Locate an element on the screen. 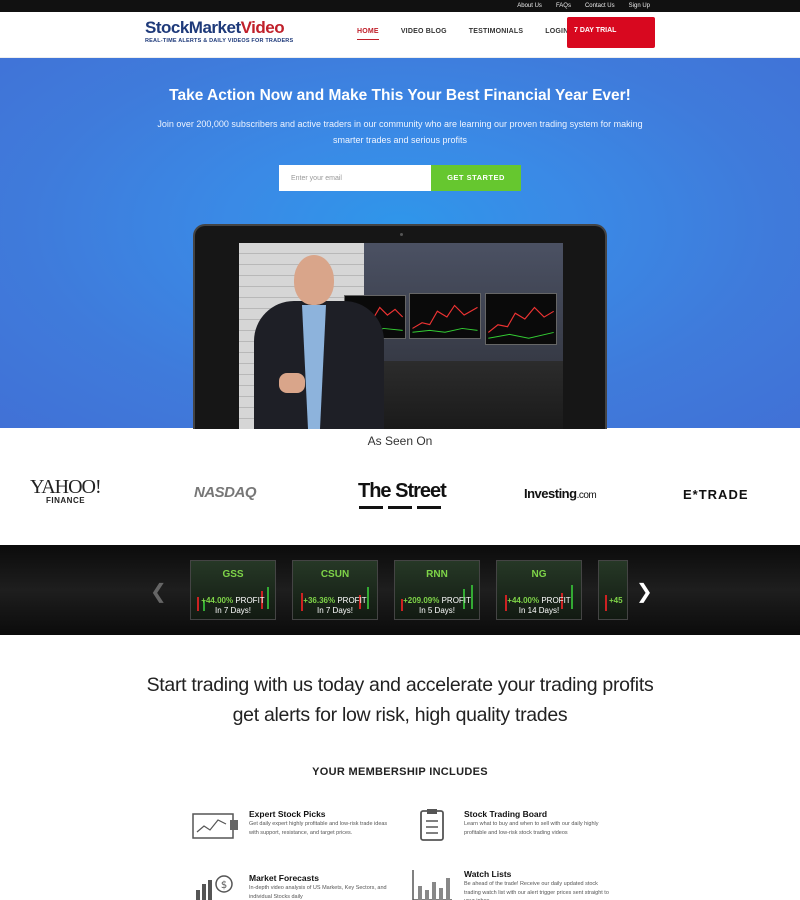 The width and height of the screenshot is (800, 900). profit-text: +36.36% PROFIT is located at coordinates (335, 600).